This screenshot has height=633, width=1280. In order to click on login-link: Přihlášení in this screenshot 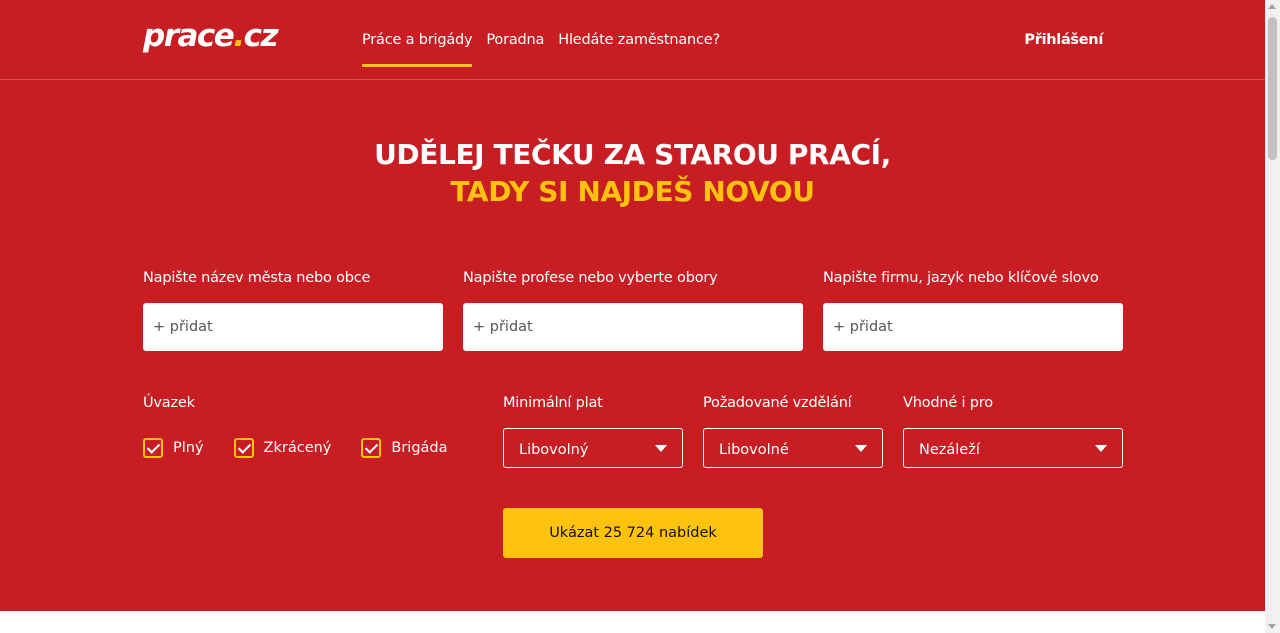, I will do `click(1063, 40)`.